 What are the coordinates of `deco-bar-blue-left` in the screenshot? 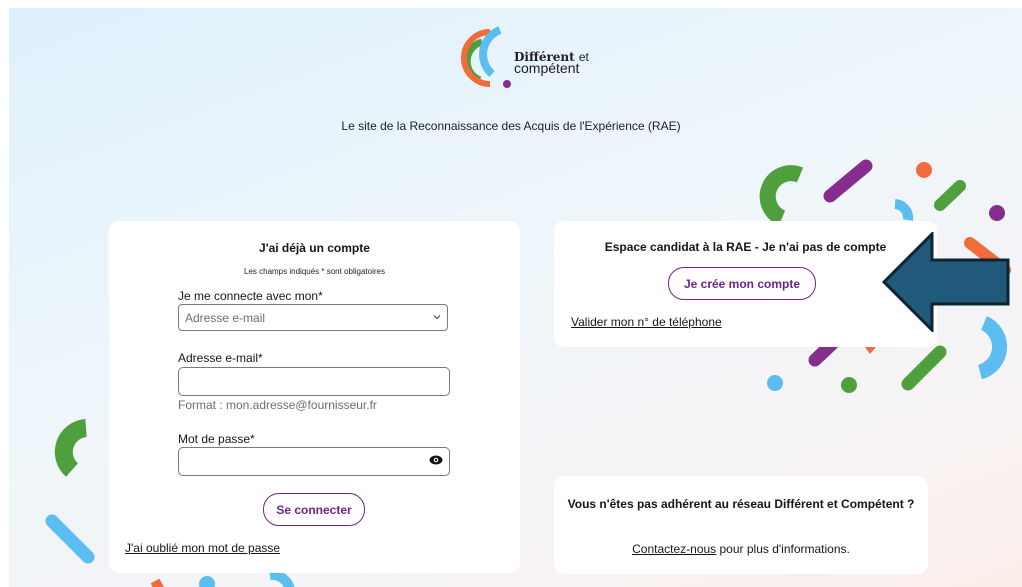 It's located at (70, 539).